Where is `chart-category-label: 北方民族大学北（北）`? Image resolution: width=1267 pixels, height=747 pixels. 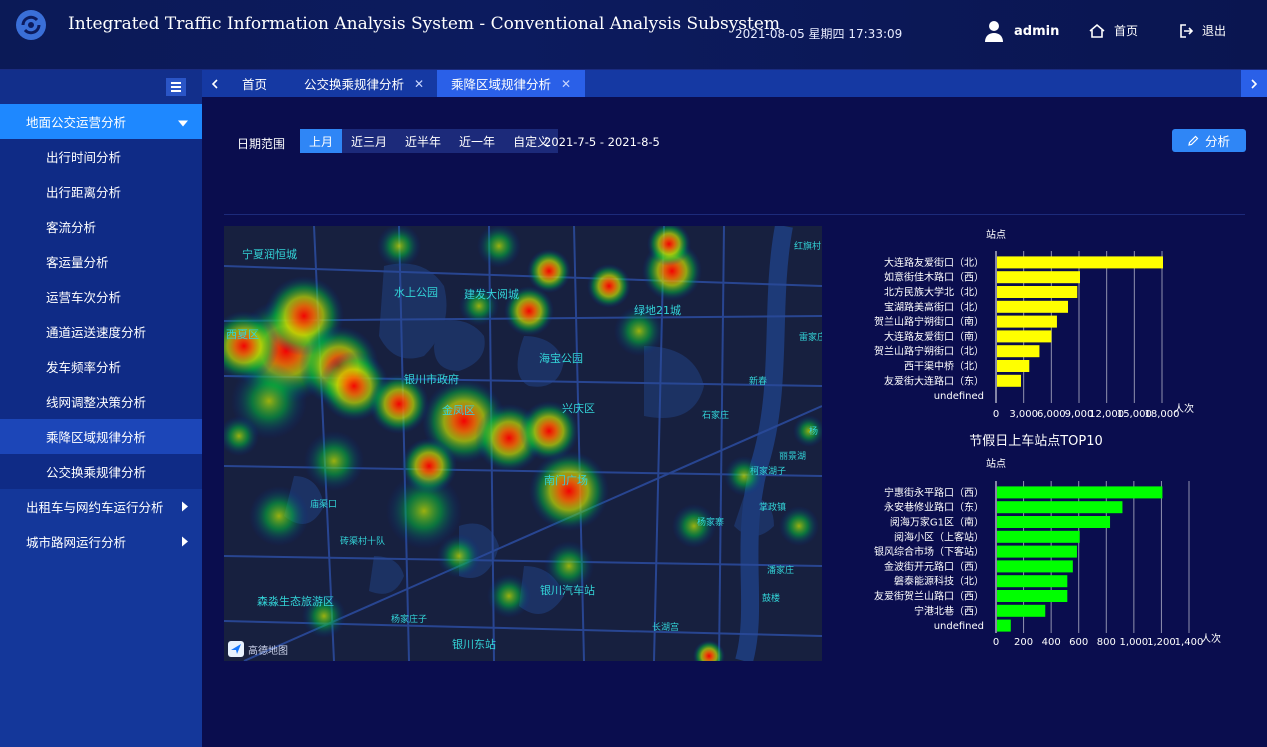 chart-category-label: 北方民族大学北（北） is located at coordinates (934, 292).